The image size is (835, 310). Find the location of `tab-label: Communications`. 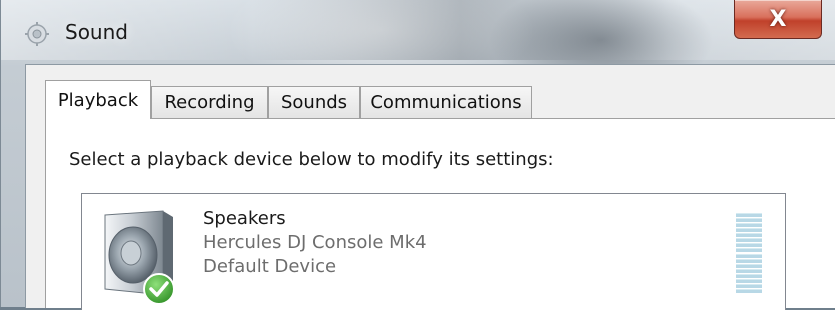

tab-label: Communications is located at coordinates (446, 102).